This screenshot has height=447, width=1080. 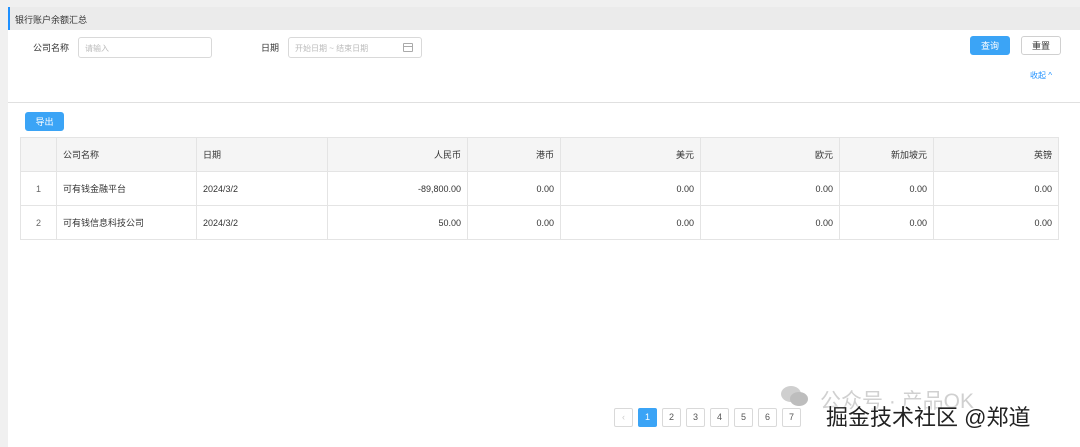 What do you see at coordinates (623, 417) in the screenshot?
I see `prev-page-button: ‹` at bounding box center [623, 417].